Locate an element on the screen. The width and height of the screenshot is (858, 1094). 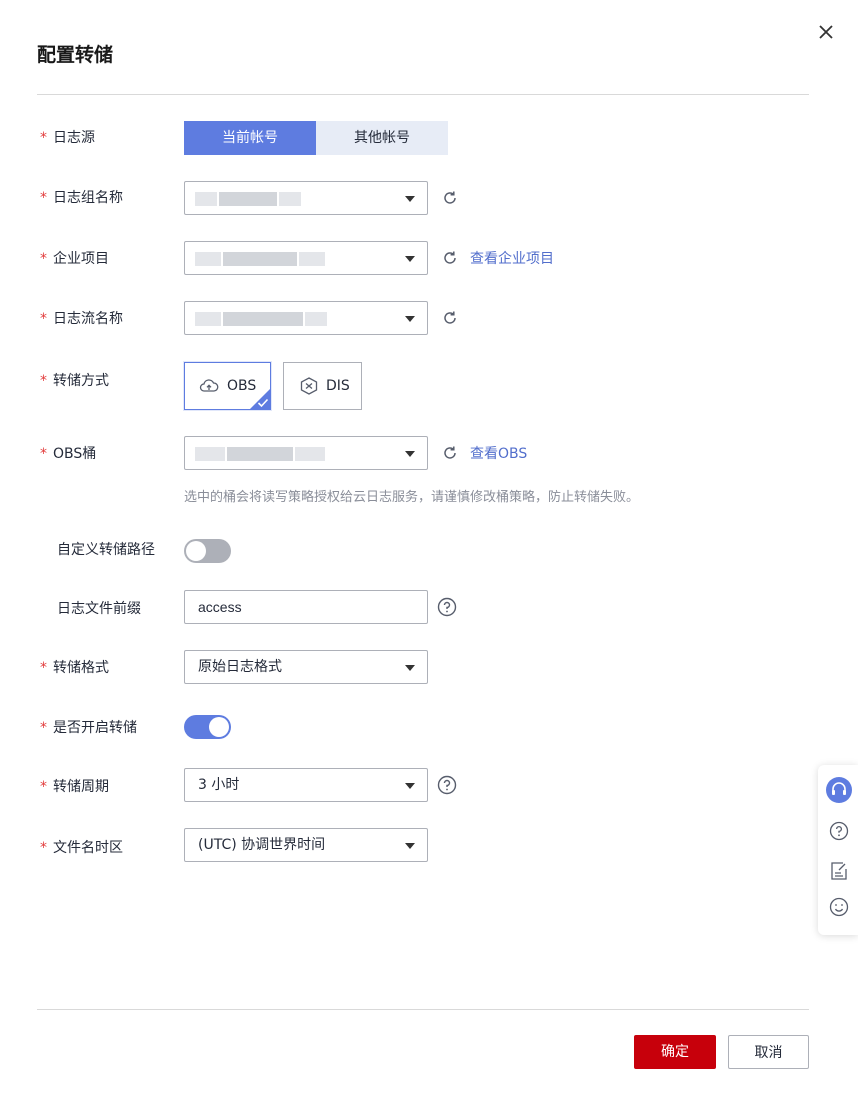
transfer-mode-label: * 转储方式 is located at coordinates (74, 381).